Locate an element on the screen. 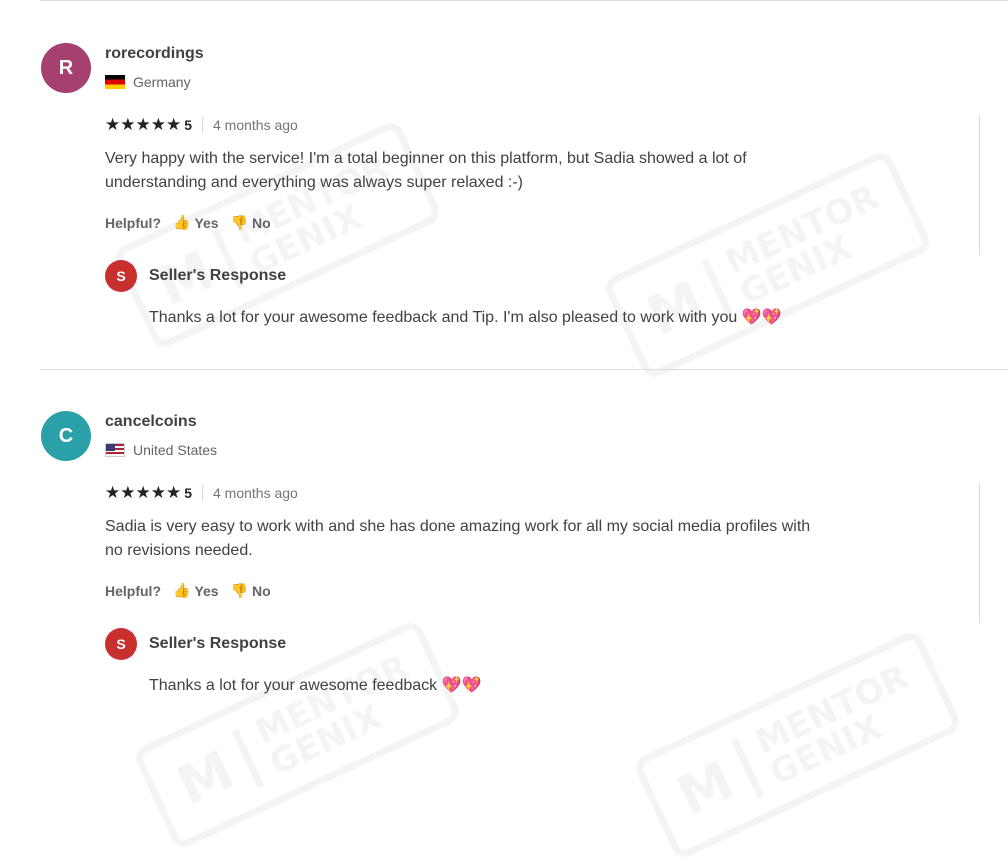  country-name: Germany is located at coordinates (162, 82).